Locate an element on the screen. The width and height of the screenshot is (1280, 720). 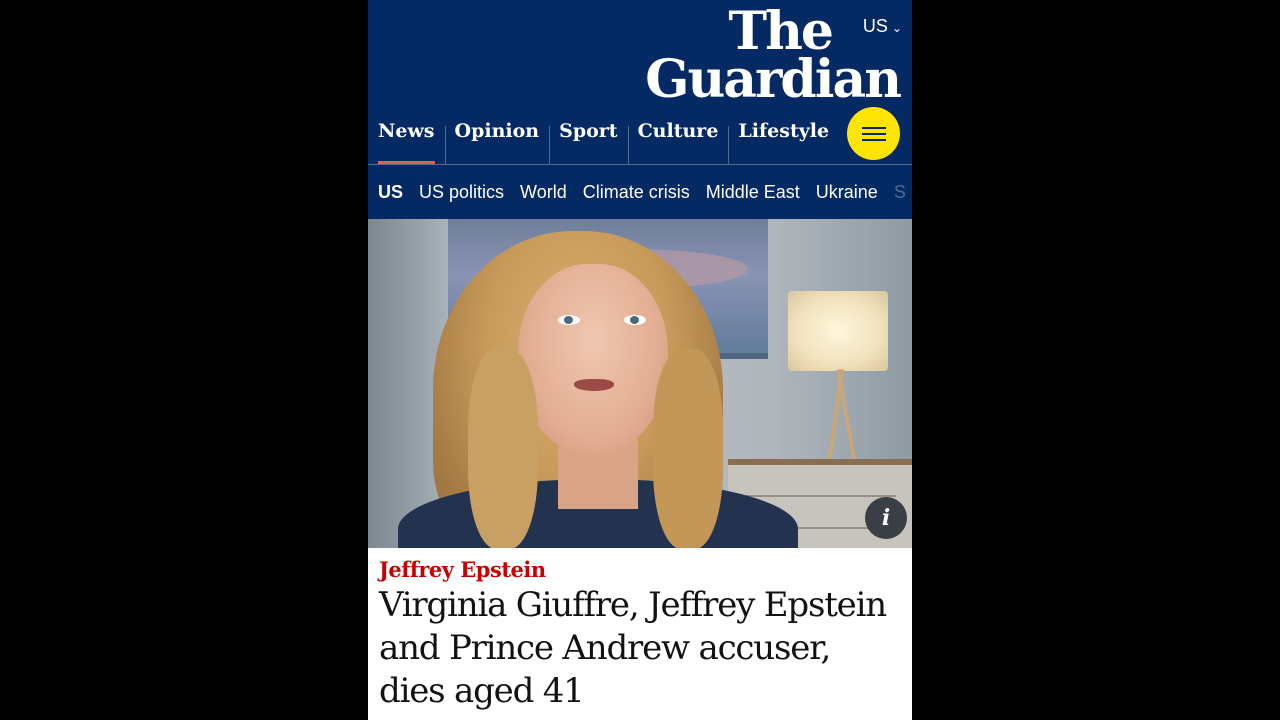
pillar-sport: Sport is located at coordinates (588, 138).